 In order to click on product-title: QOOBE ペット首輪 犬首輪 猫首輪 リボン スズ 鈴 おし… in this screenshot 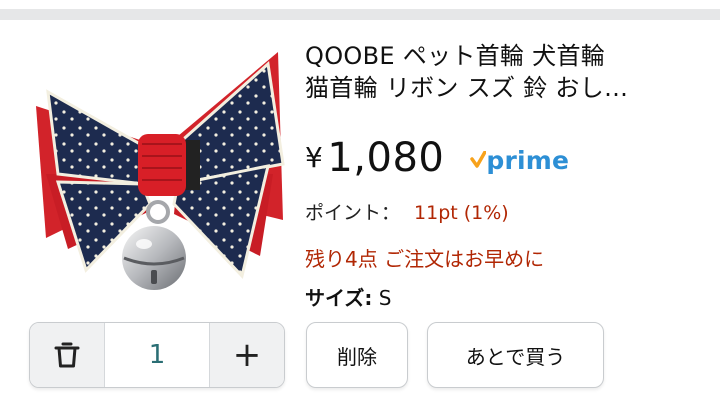, I will do `click(505, 72)`.